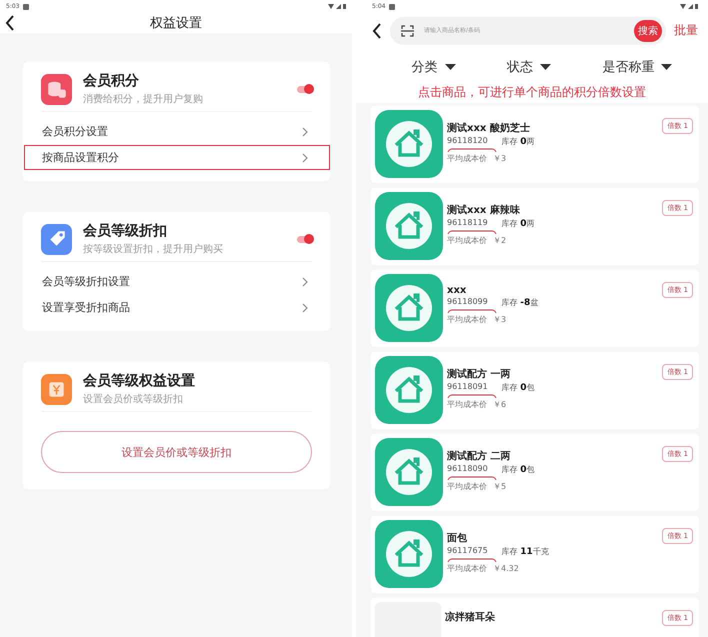 This screenshot has height=637, width=708. What do you see at coordinates (470, 617) in the screenshot?
I see `product-name: 凉拌猪耳朵` at bounding box center [470, 617].